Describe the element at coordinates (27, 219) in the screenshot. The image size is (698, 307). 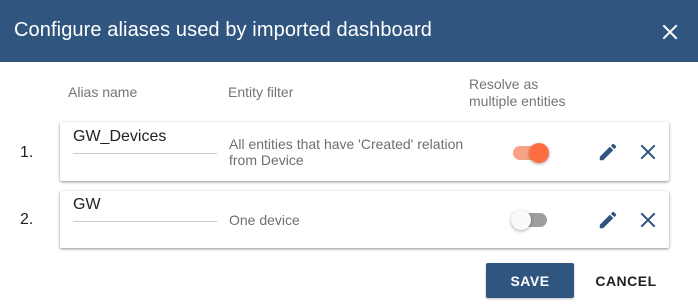
I see `row-index: 2.` at that location.